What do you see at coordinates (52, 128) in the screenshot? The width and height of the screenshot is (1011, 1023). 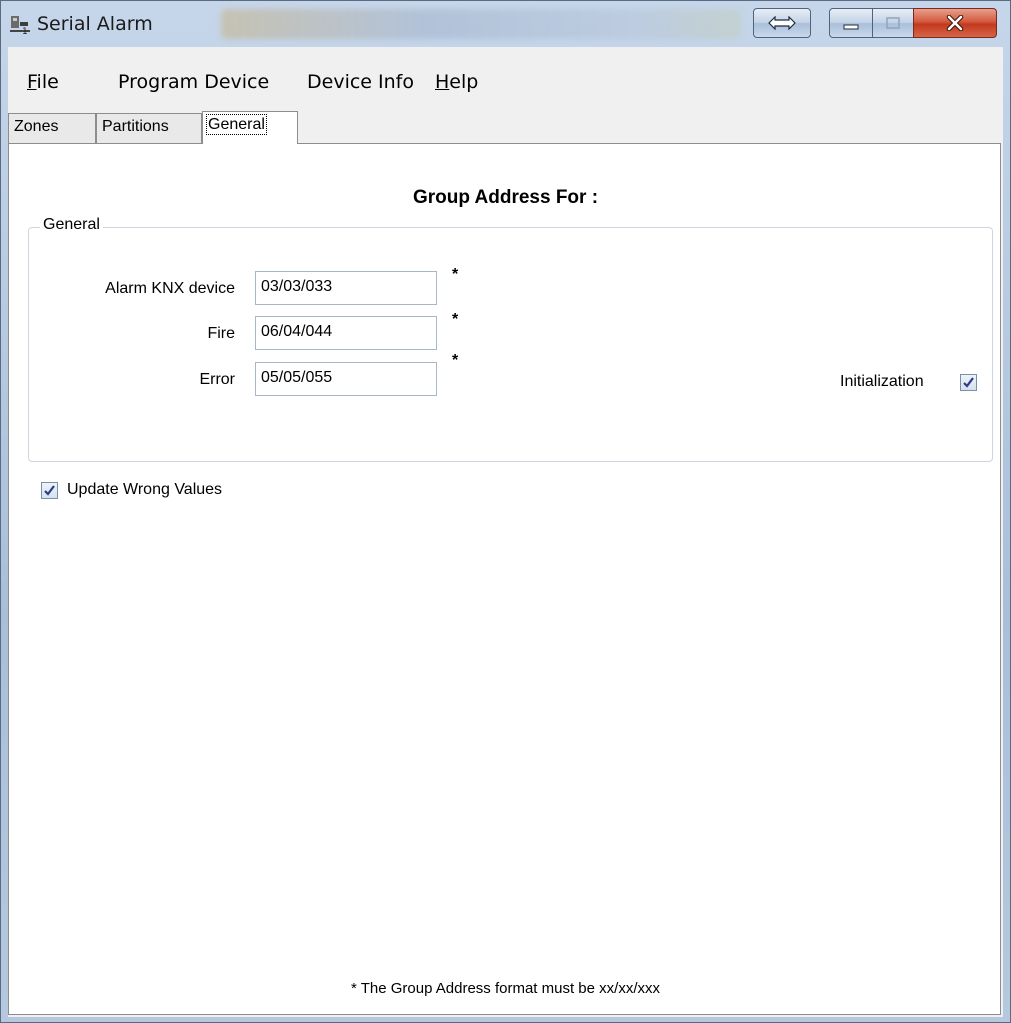 I see `tab-zones: Zones` at bounding box center [52, 128].